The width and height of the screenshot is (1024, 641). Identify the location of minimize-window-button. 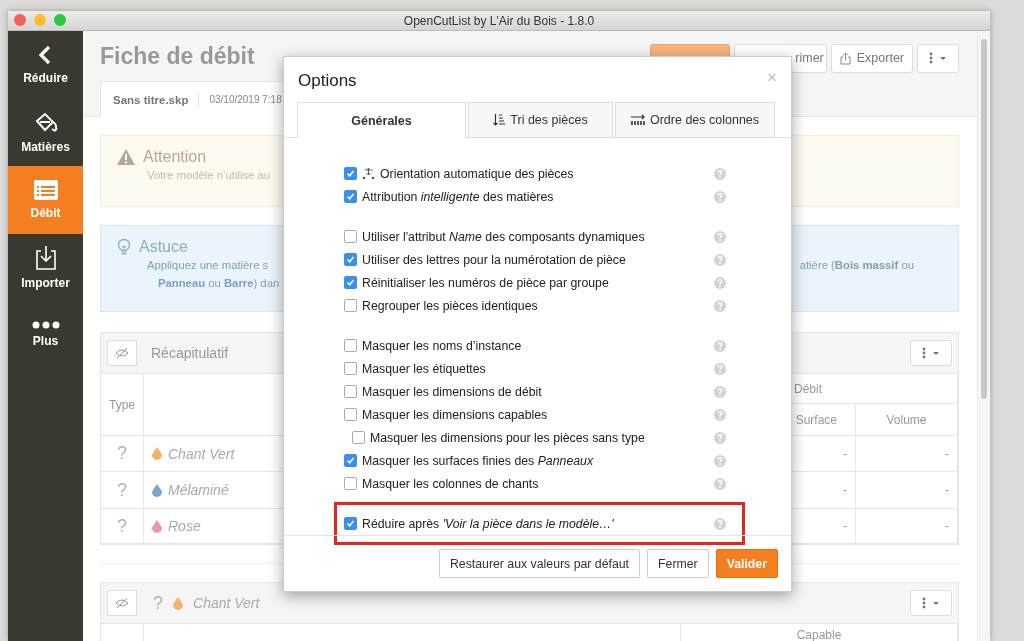
(40, 20).